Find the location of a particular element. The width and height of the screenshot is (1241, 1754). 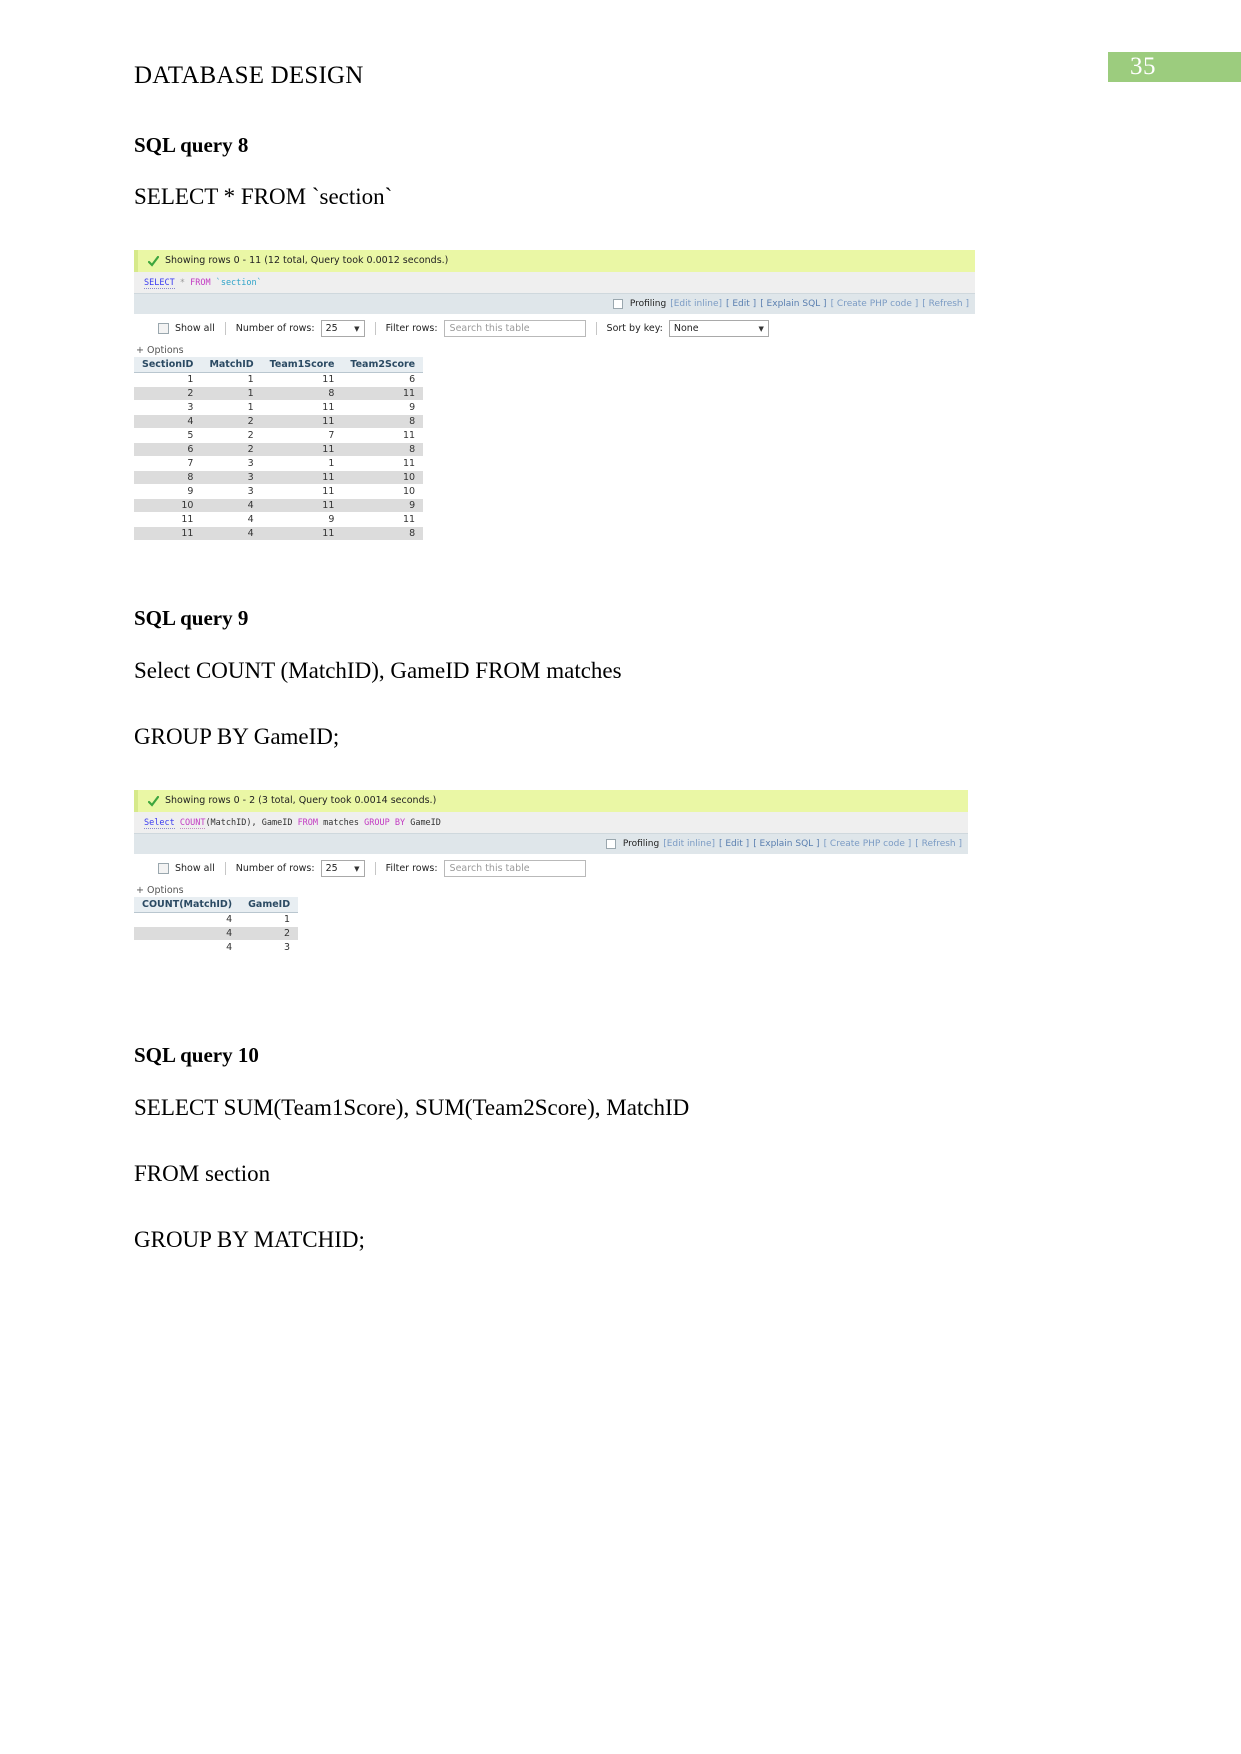

cell-8-0: 9 is located at coordinates (168, 491).